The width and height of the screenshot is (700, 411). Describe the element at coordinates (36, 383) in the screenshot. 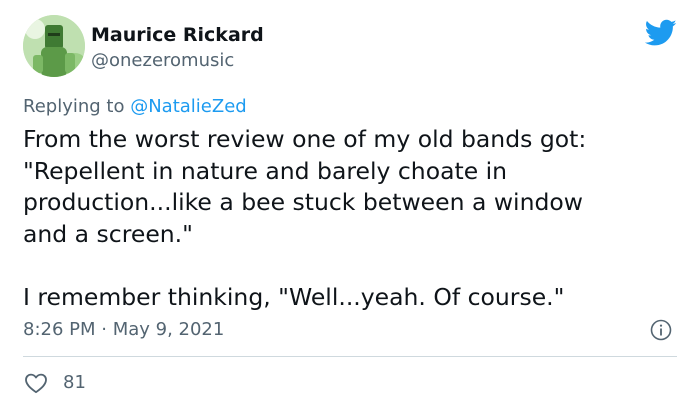

I see `heart-icon` at that location.